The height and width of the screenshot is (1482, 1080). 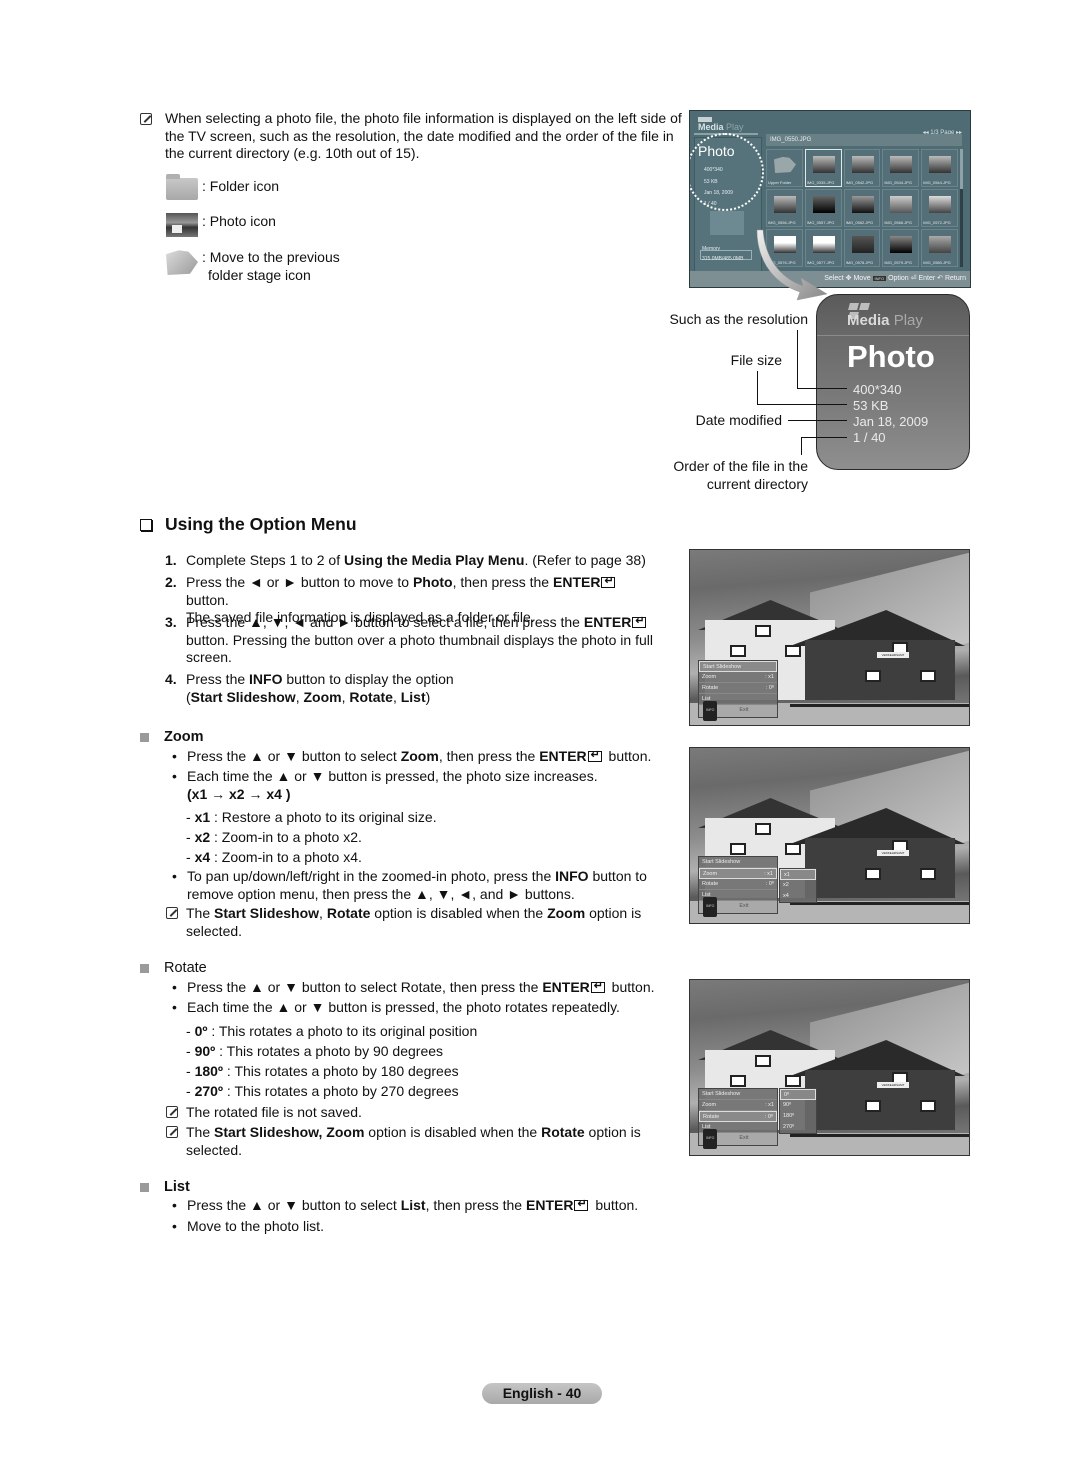 What do you see at coordinates (898, 222) in the screenshot?
I see `thumbnail-label: IMG_0566.JPG` at bounding box center [898, 222].